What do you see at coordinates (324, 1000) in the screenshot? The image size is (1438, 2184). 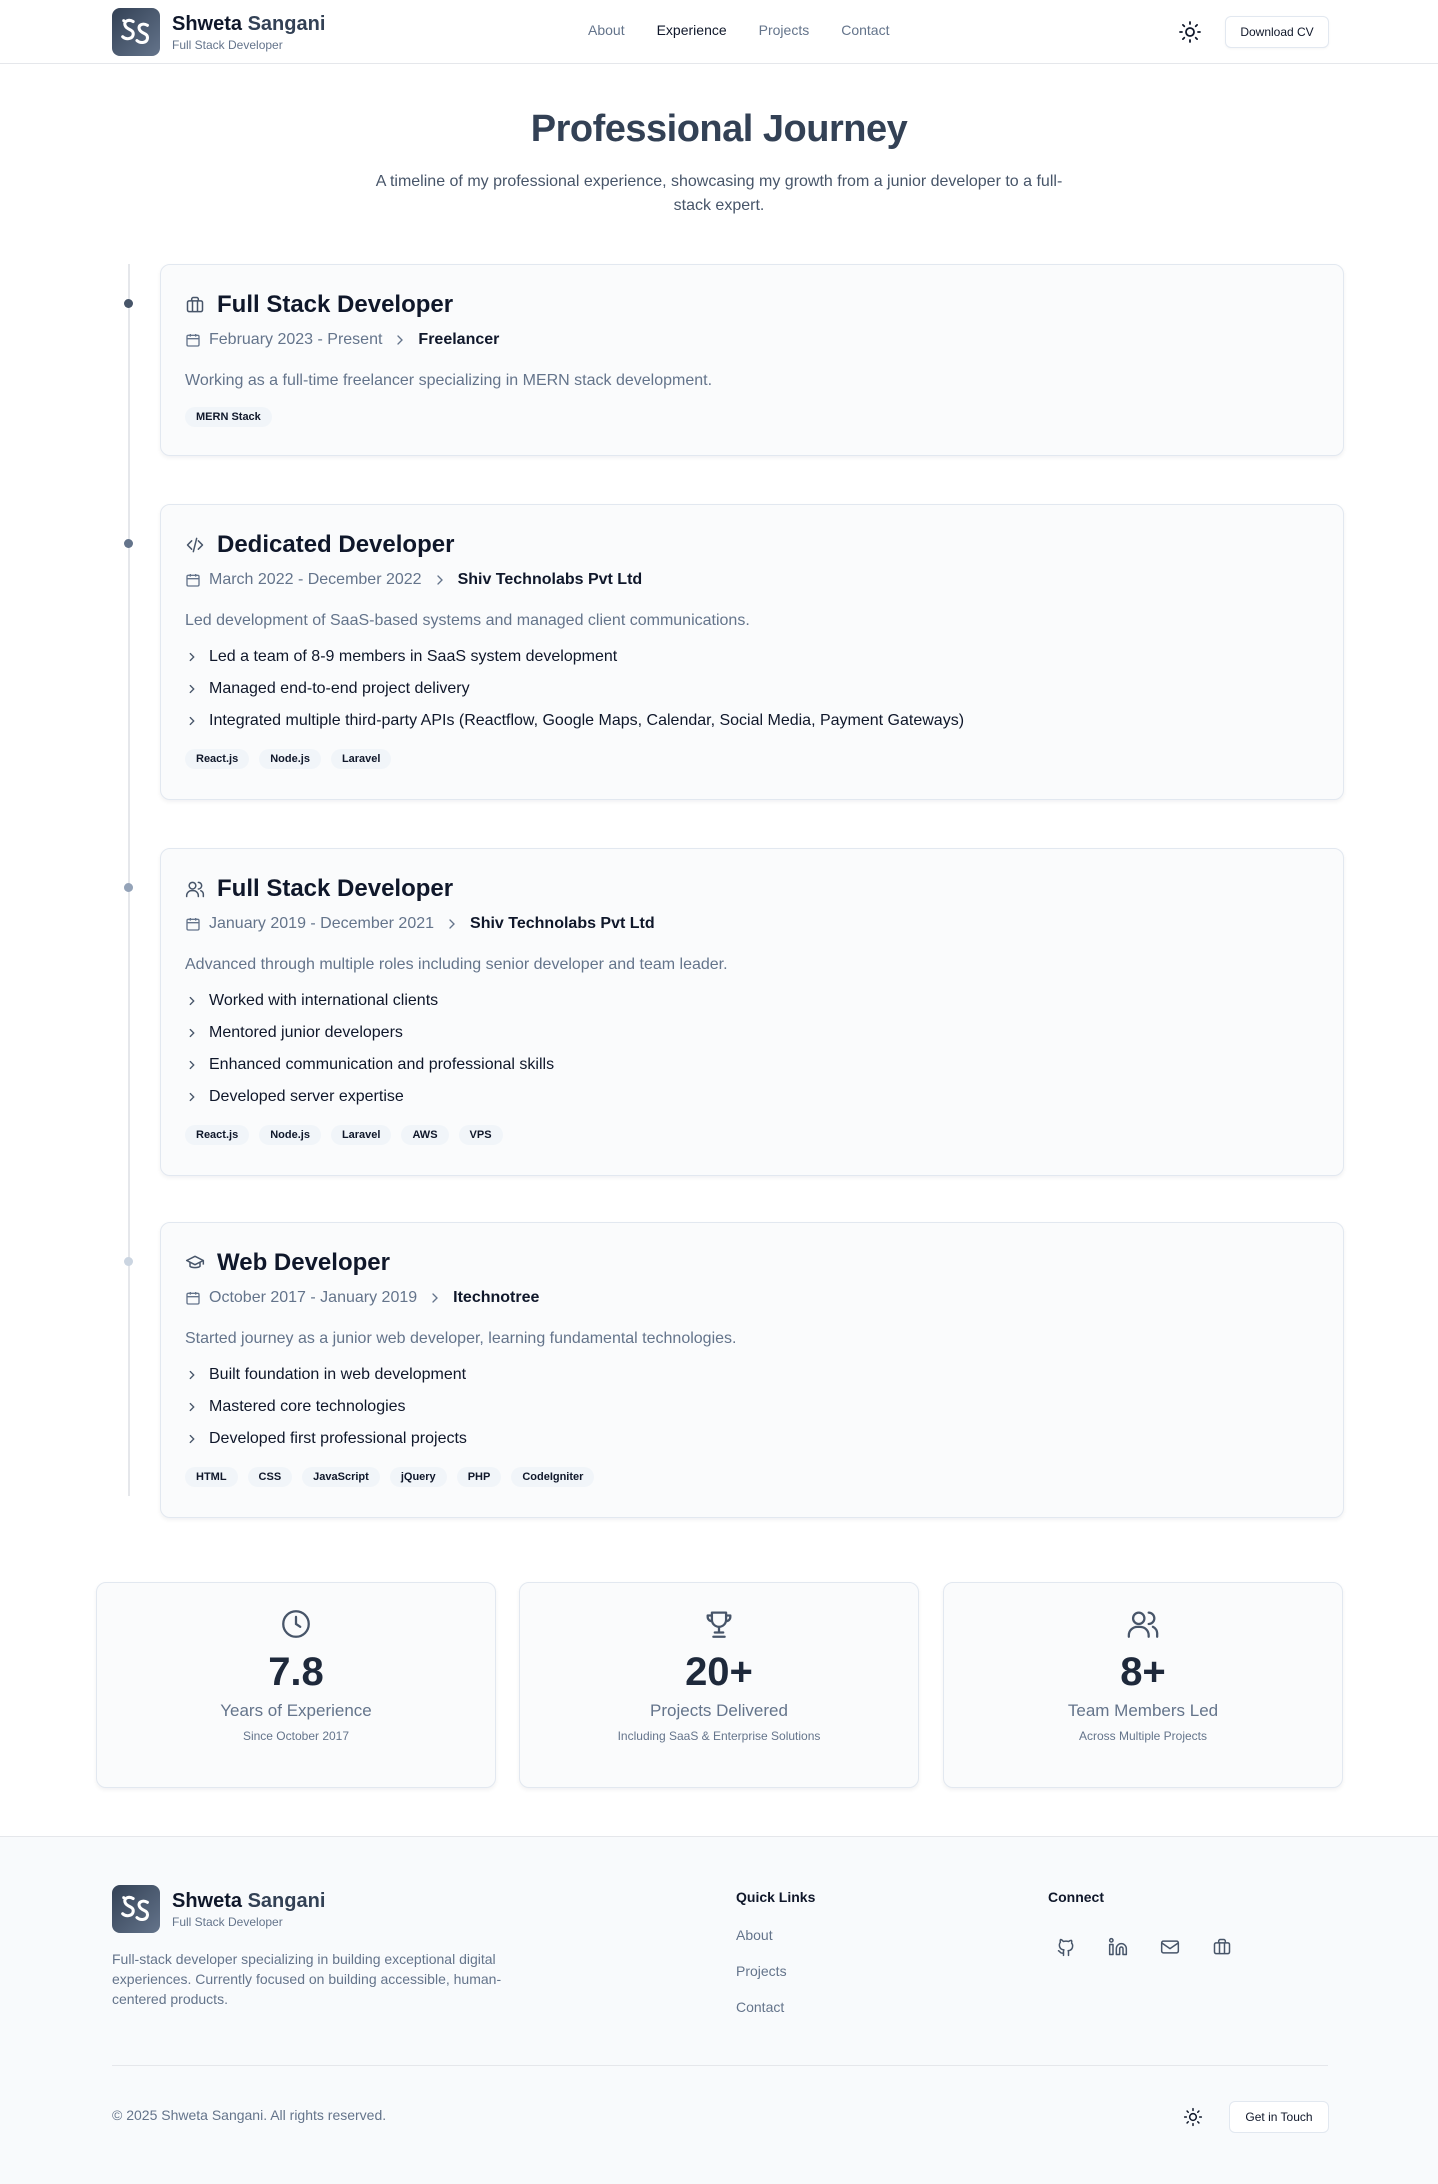 I see `achievement-text: Worked with international clients` at bounding box center [324, 1000].